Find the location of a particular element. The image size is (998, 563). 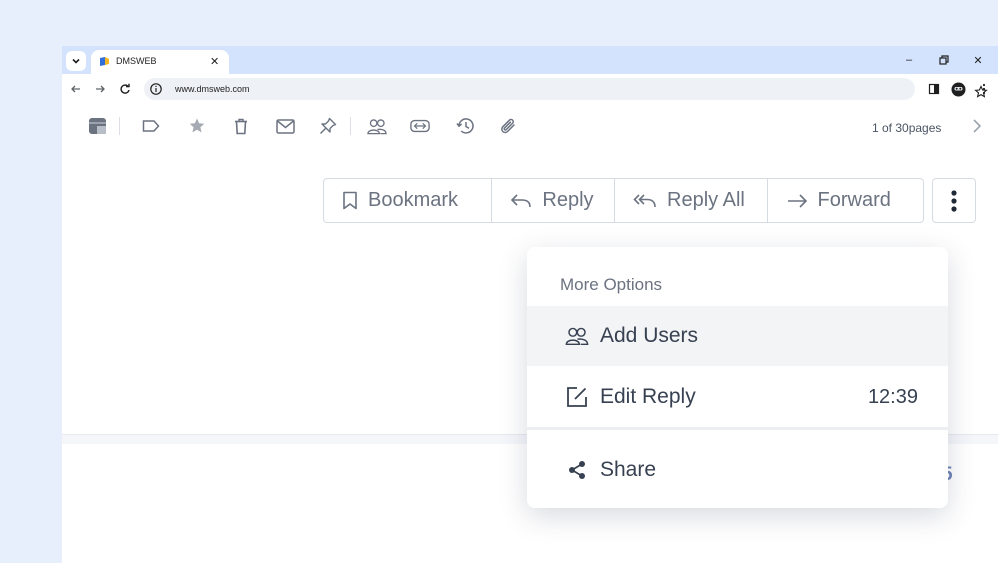

browser-toolbar: www.dmsweb.com is located at coordinates (530, 89).